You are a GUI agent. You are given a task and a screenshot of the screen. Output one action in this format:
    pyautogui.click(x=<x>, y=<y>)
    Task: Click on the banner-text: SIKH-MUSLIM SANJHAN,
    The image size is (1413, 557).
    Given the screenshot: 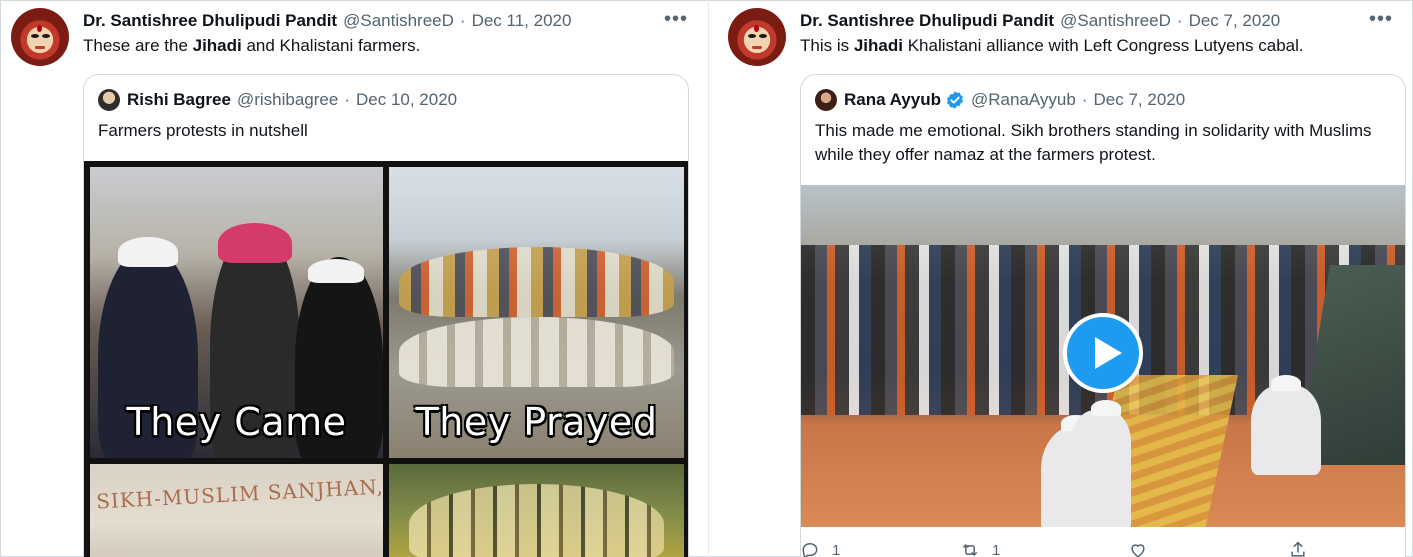 What is the action you would take?
    pyautogui.click(x=239, y=494)
    